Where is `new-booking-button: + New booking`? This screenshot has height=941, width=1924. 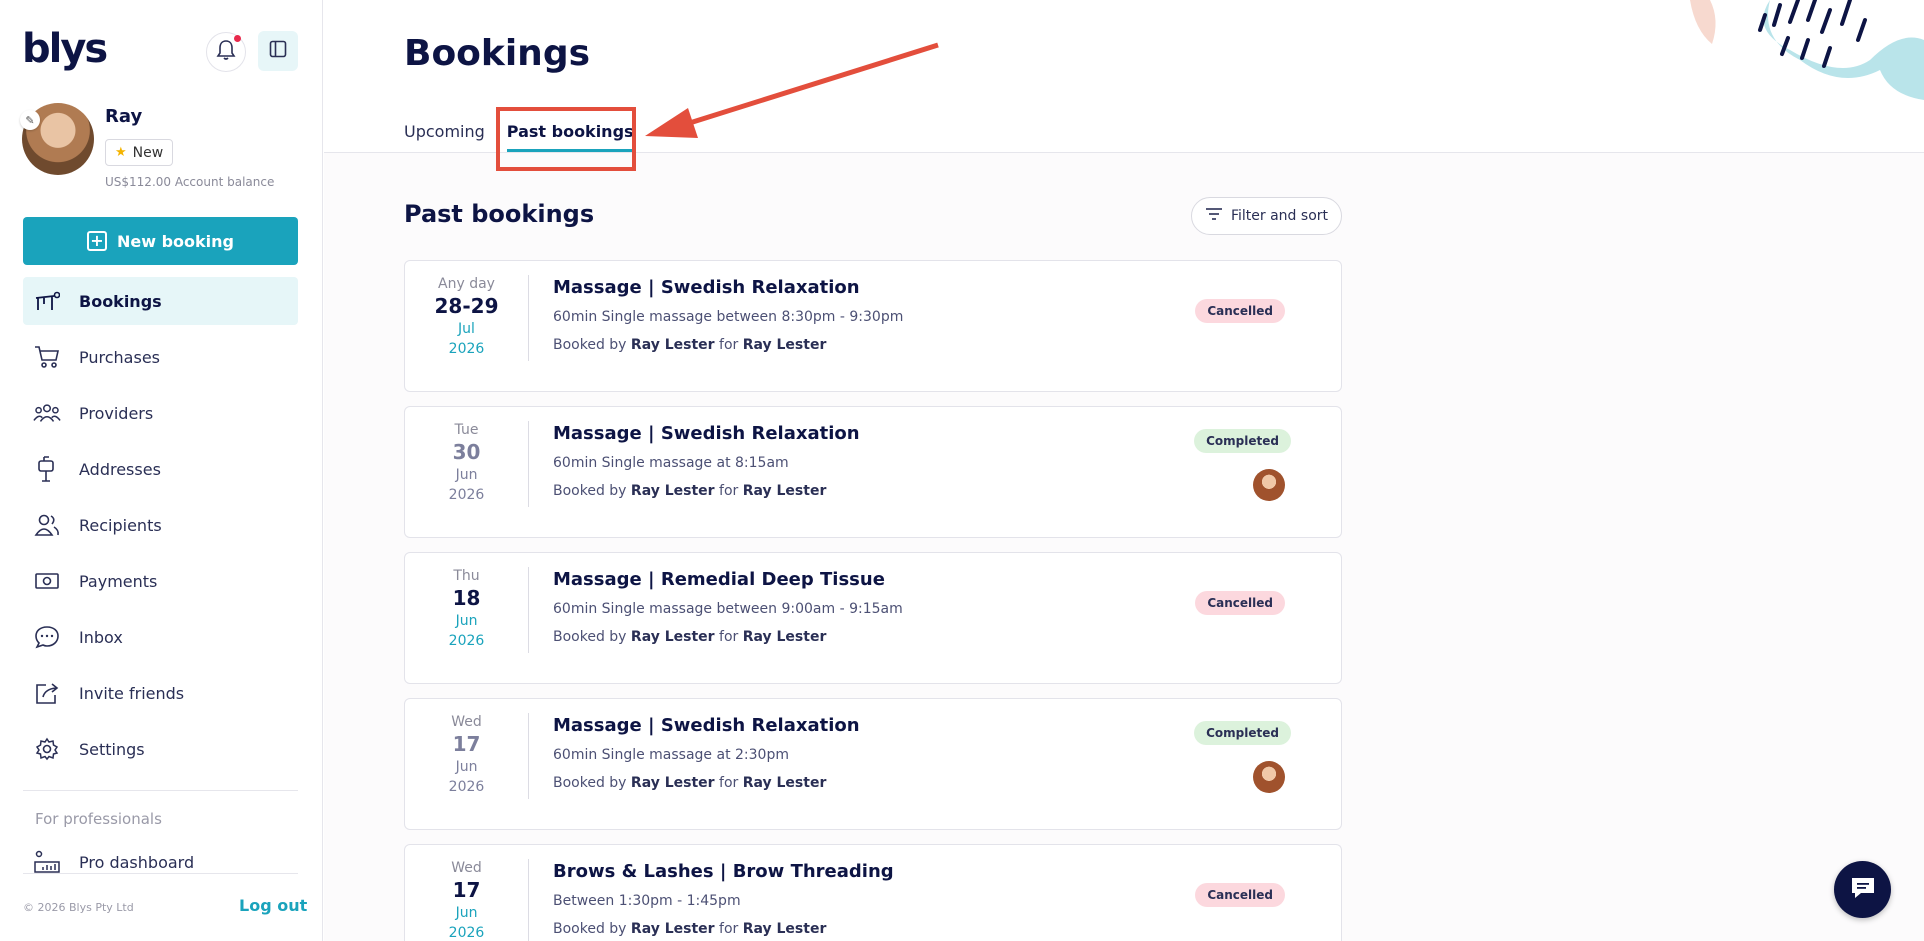 new-booking-button: + New booking is located at coordinates (160, 241).